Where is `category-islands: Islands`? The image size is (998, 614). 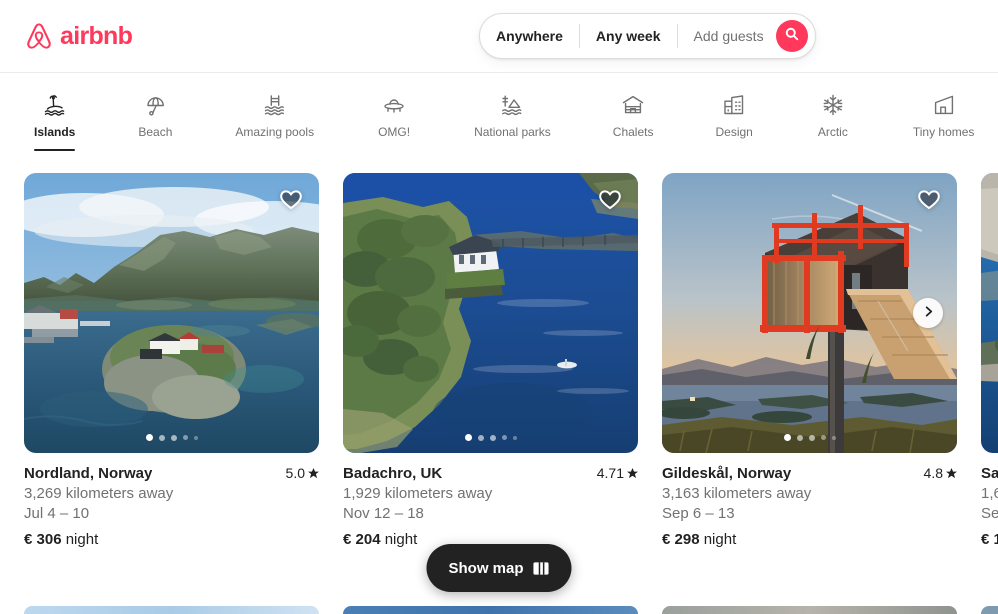
category-islands: Islands is located at coordinates (54, 122).